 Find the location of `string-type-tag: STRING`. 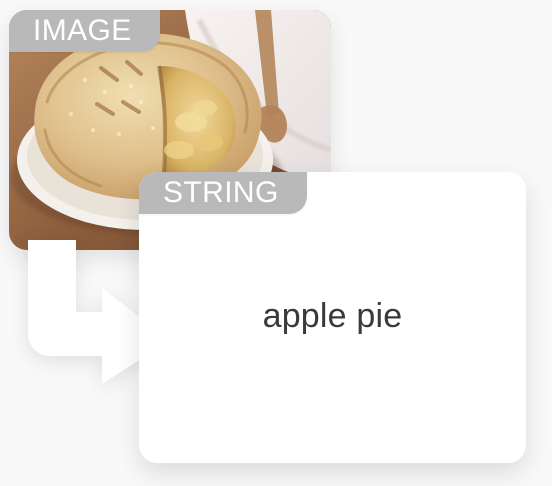

string-type-tag: STRING is located at coordinates (223, 193).